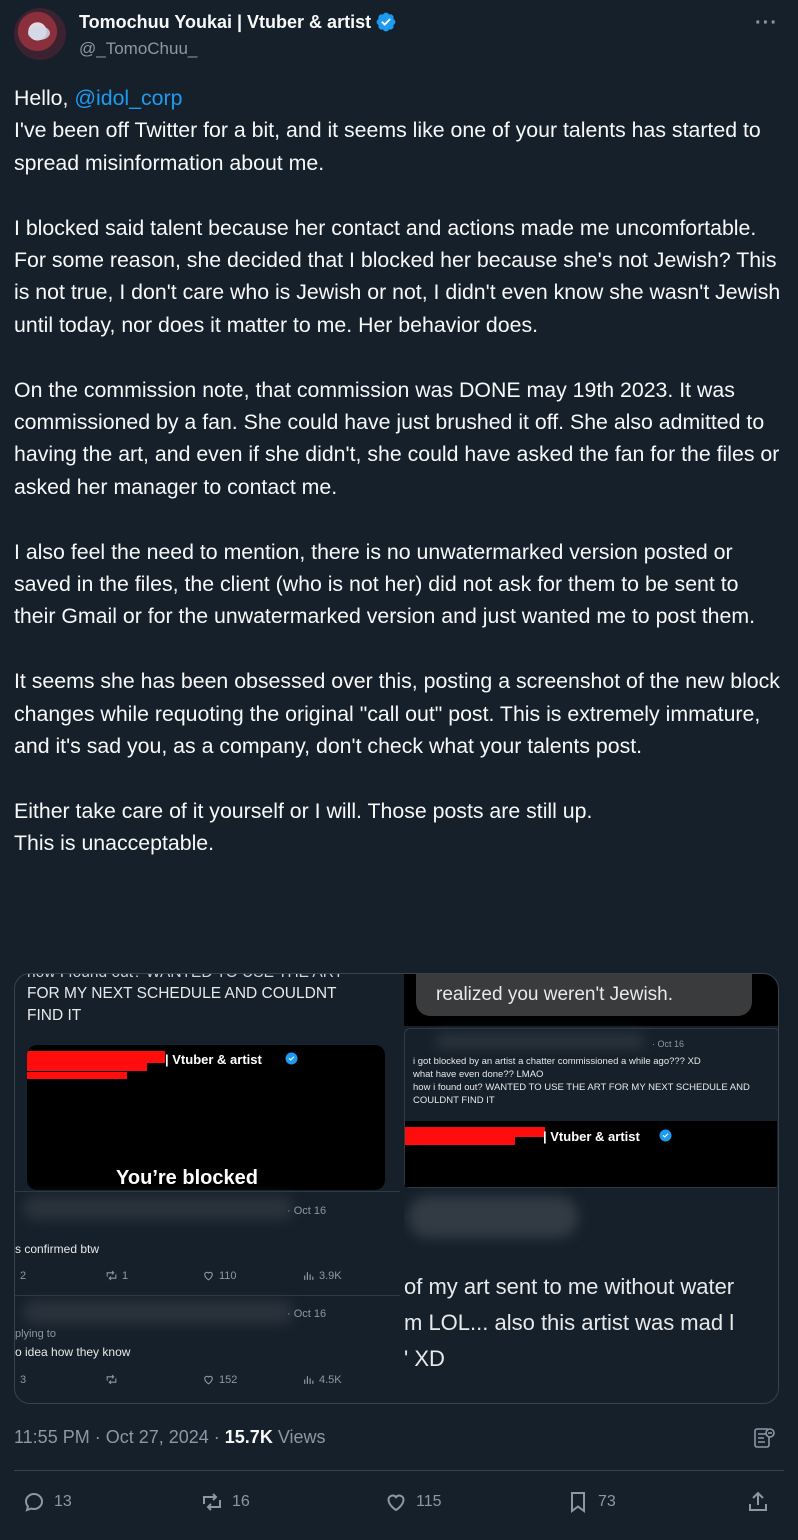  I want to click on timestamp-text: 11:55 PM · Oct 27, 2024 ·, so click(119, 1437).